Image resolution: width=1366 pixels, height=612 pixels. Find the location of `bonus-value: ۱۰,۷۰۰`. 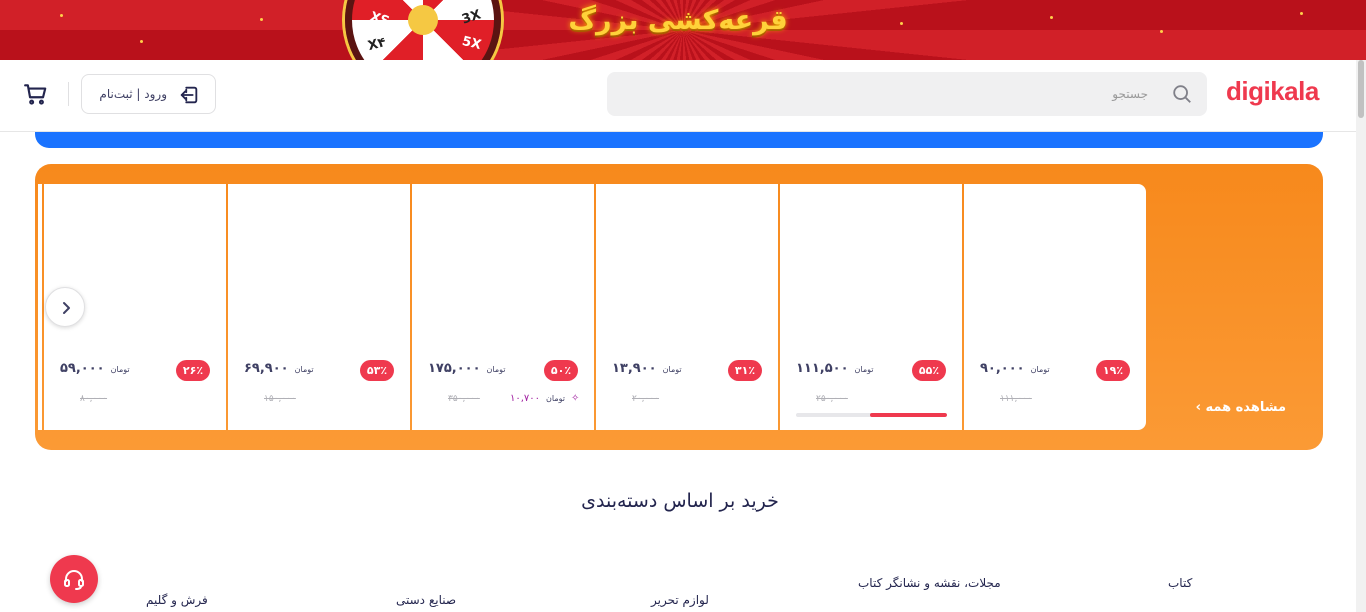

bonus-value: ۱۰,۷۰۰ is located at coordinates (525, 398).